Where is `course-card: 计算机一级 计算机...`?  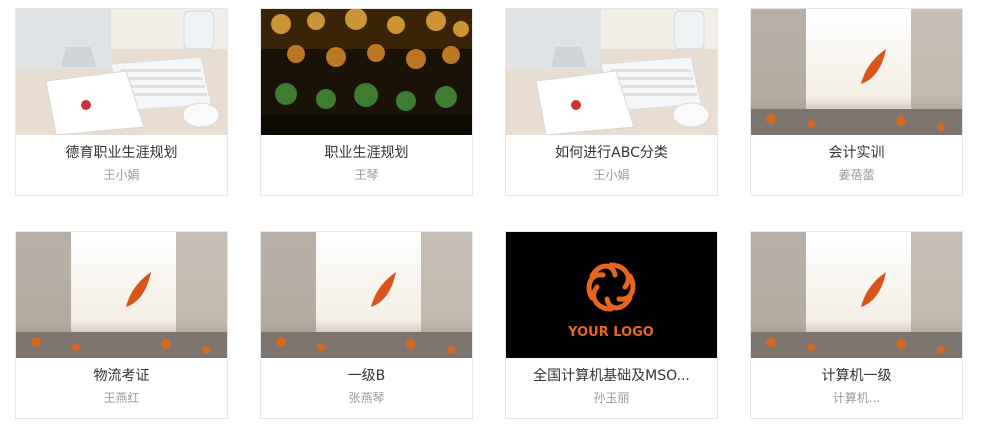
course-card: 计算机一级 计算机... is located at coordinates (856, 325).